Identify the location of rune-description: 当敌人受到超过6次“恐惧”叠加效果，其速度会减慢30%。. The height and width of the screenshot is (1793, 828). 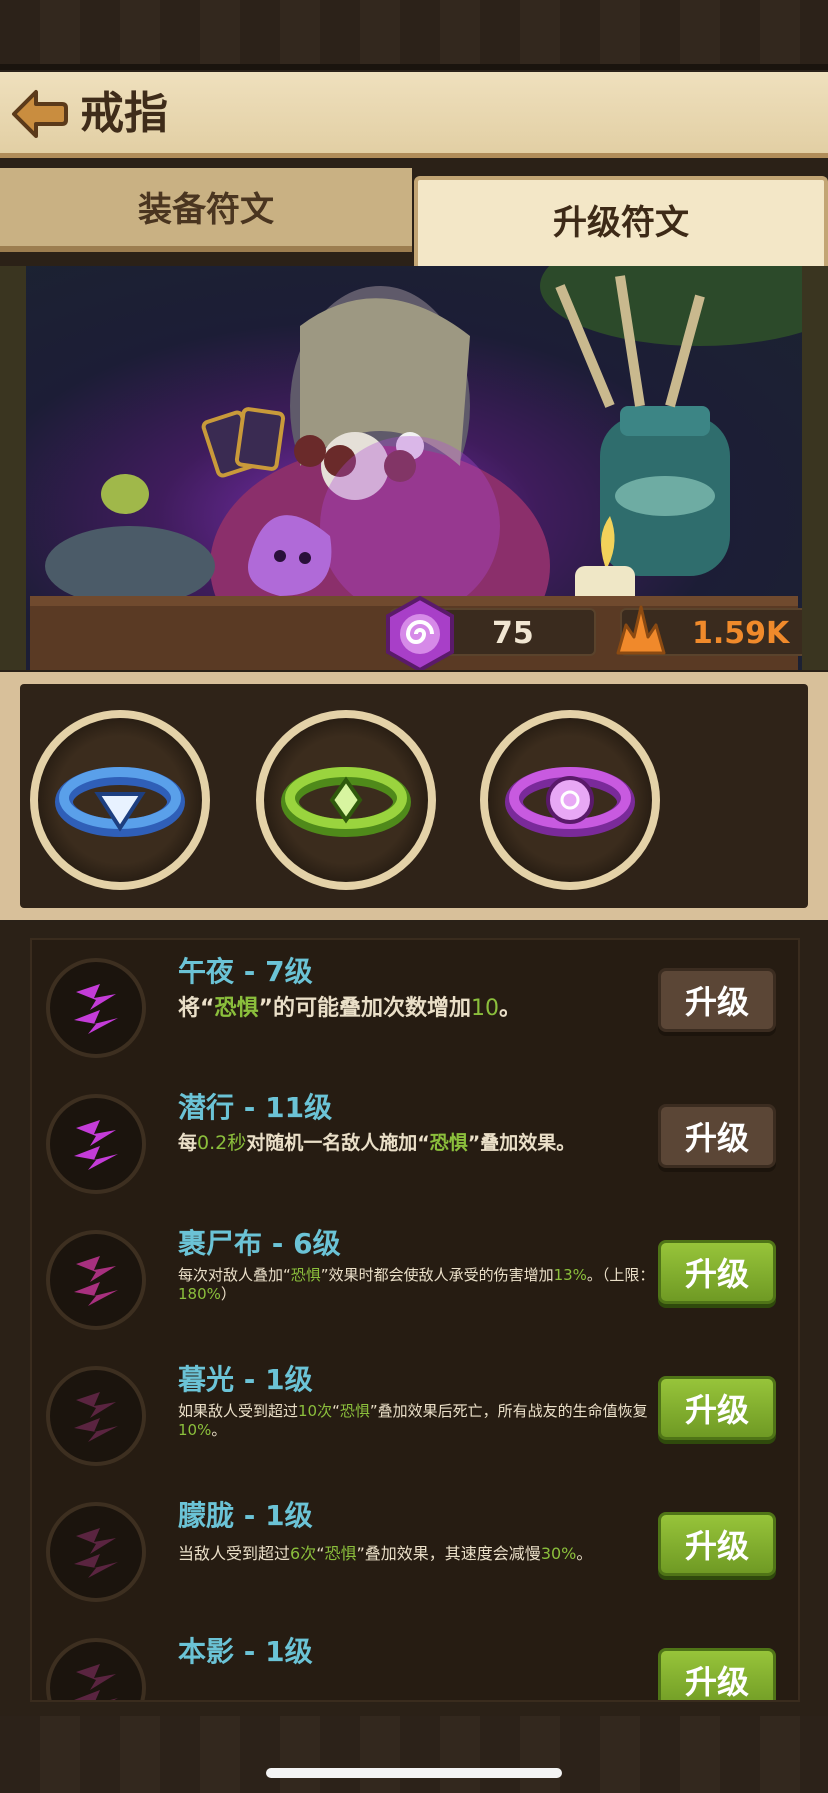
(418, 1553).